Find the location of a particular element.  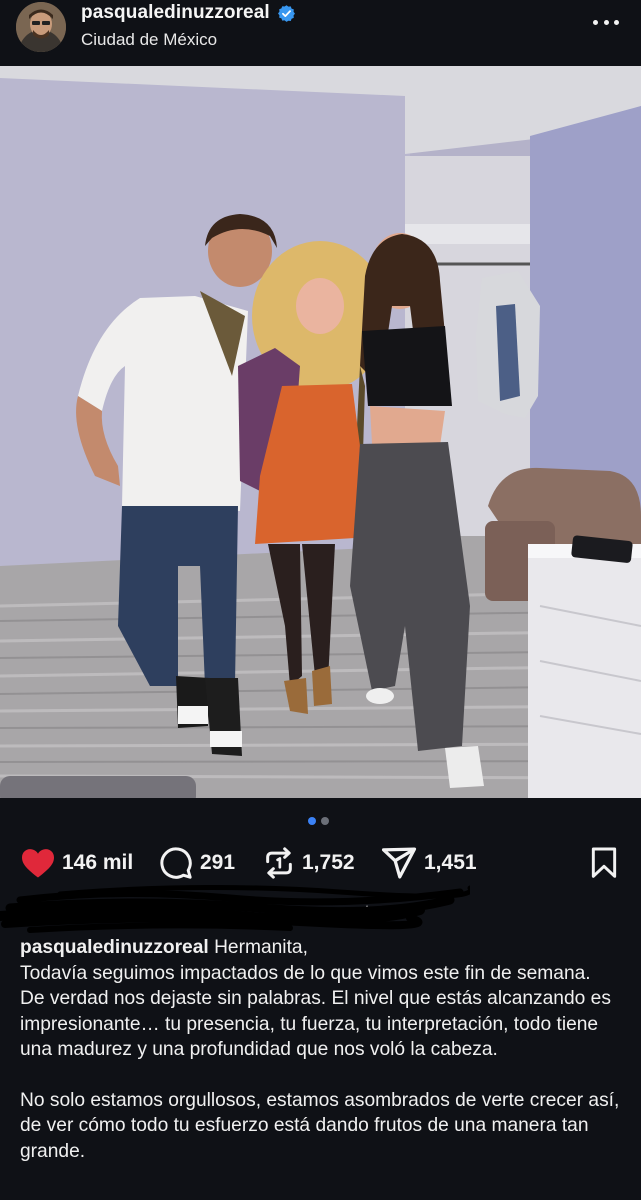

carousel-indicator is located at coordinates (318, 821).